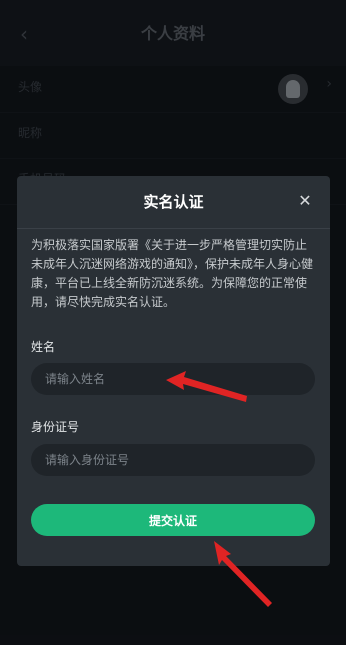  I want to click on close-button: ✕, so click(305, 201).